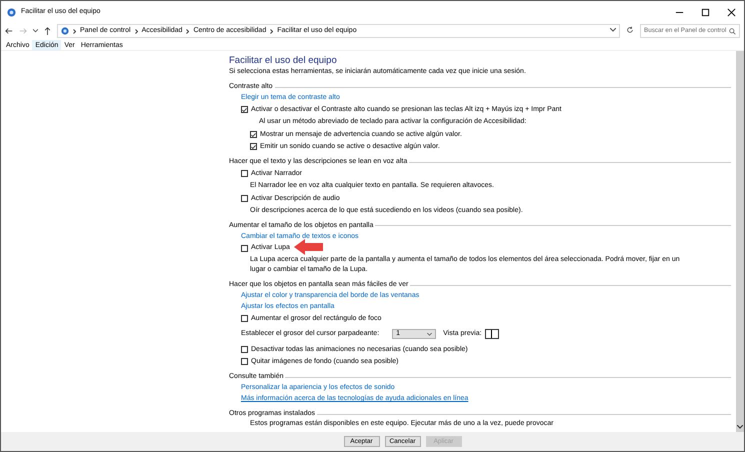 Image resolution: width=745 pixels, height=452 pixels. What do you see at coordinates (630, 30) in the screenshot?
I see `refresh-icon` at bounding box center [630, 30].